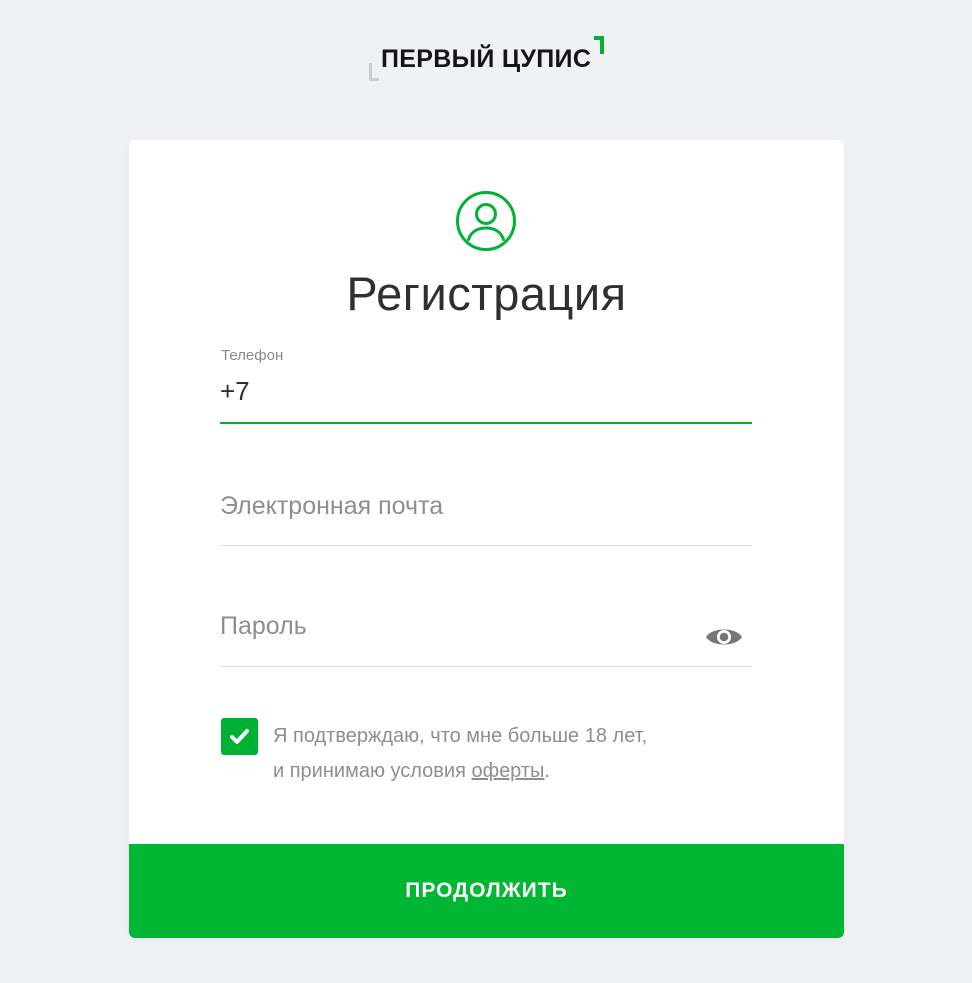 This screenshot has width=972, height=983. I want to click on email-field, so click(486, 513).